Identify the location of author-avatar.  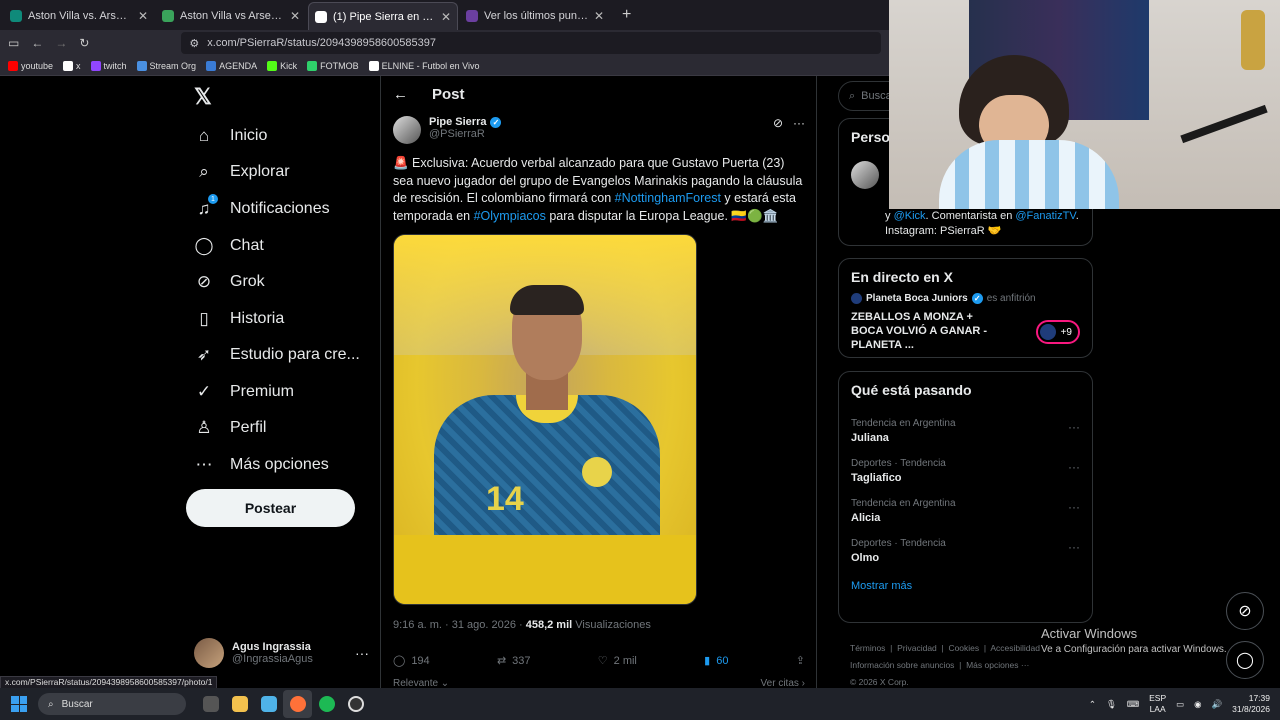
(407, 130).